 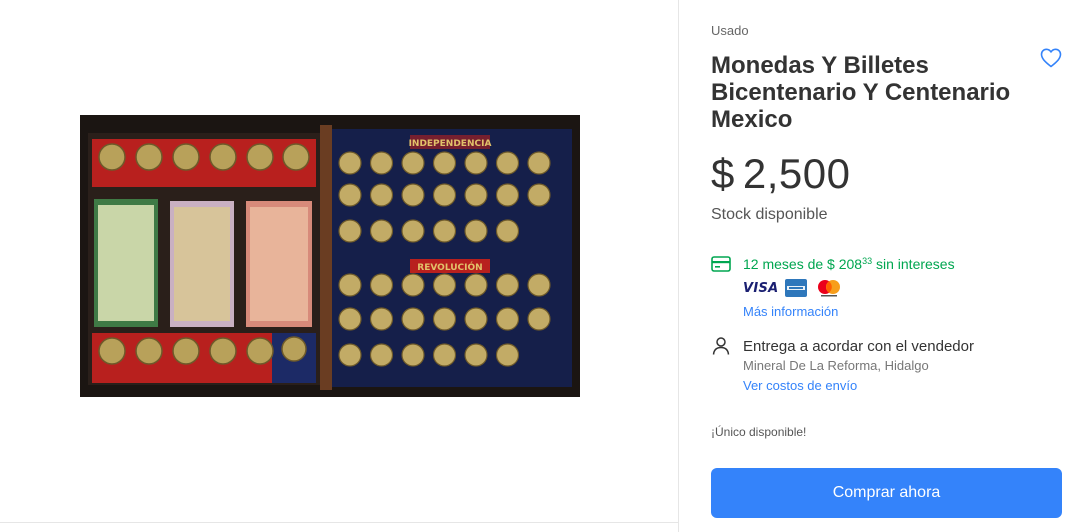 What do you see at coordinates (913, 264) in the screenshot?
I see `installments-suffix: sin intereses` at bounding box center [913, 264].